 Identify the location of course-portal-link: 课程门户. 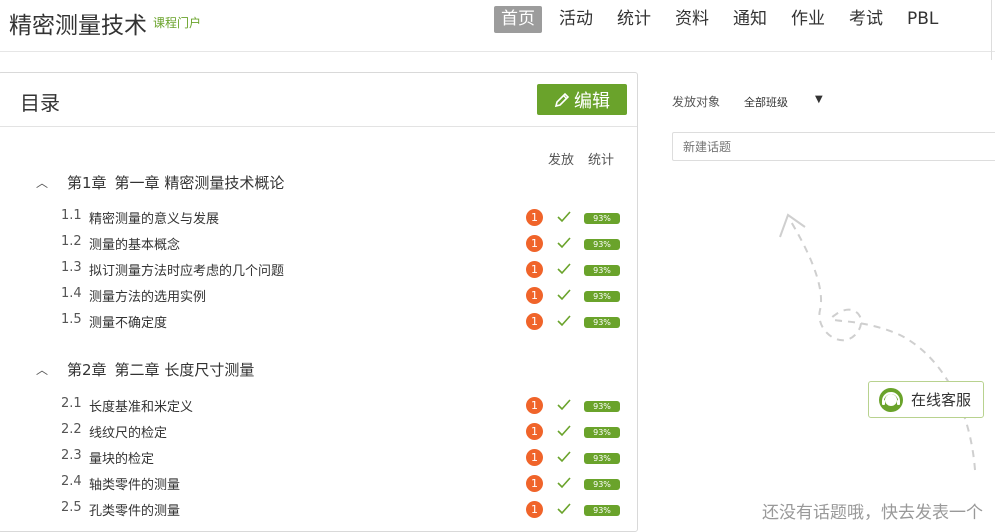
(177, 22).